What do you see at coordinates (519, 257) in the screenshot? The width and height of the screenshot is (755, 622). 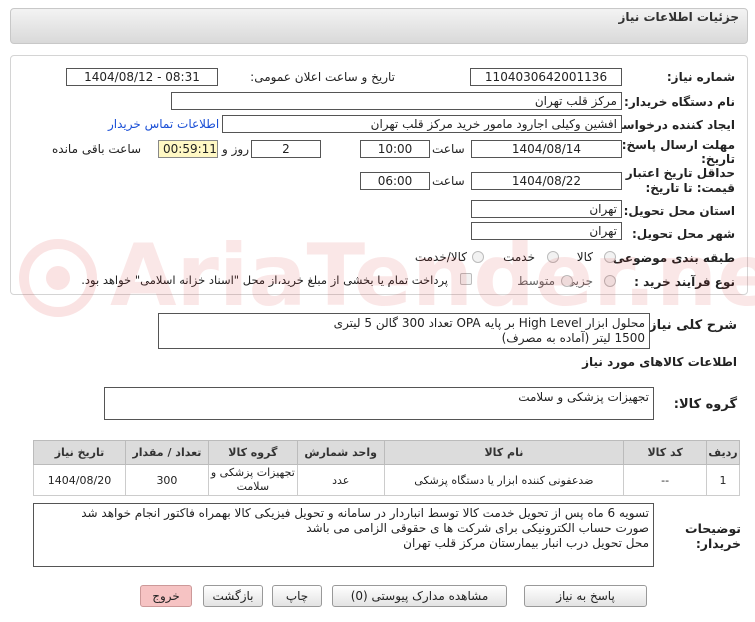 I see `category-option-service: خدمت` at bounding box center [519, 257].